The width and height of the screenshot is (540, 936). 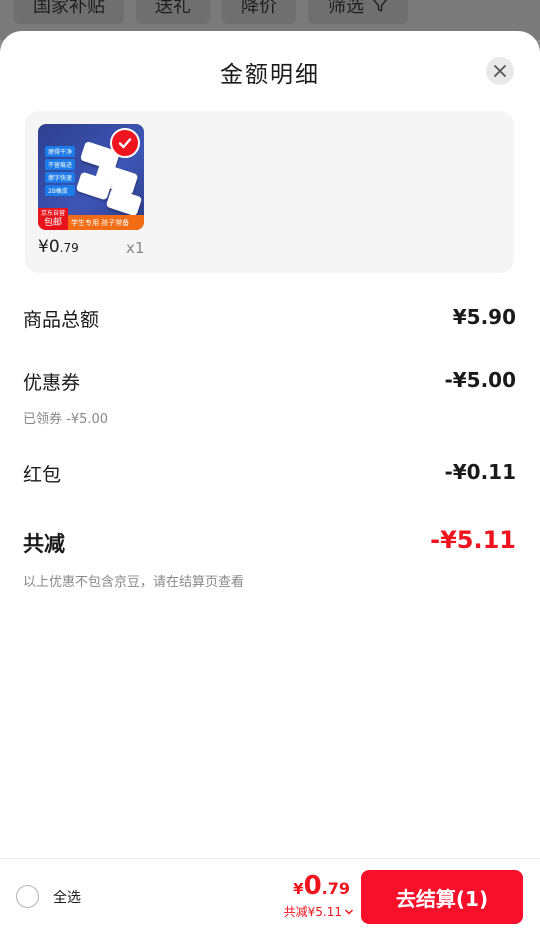 I want to click on filter-chip-label: 送礼, so click(x=173, y=8).